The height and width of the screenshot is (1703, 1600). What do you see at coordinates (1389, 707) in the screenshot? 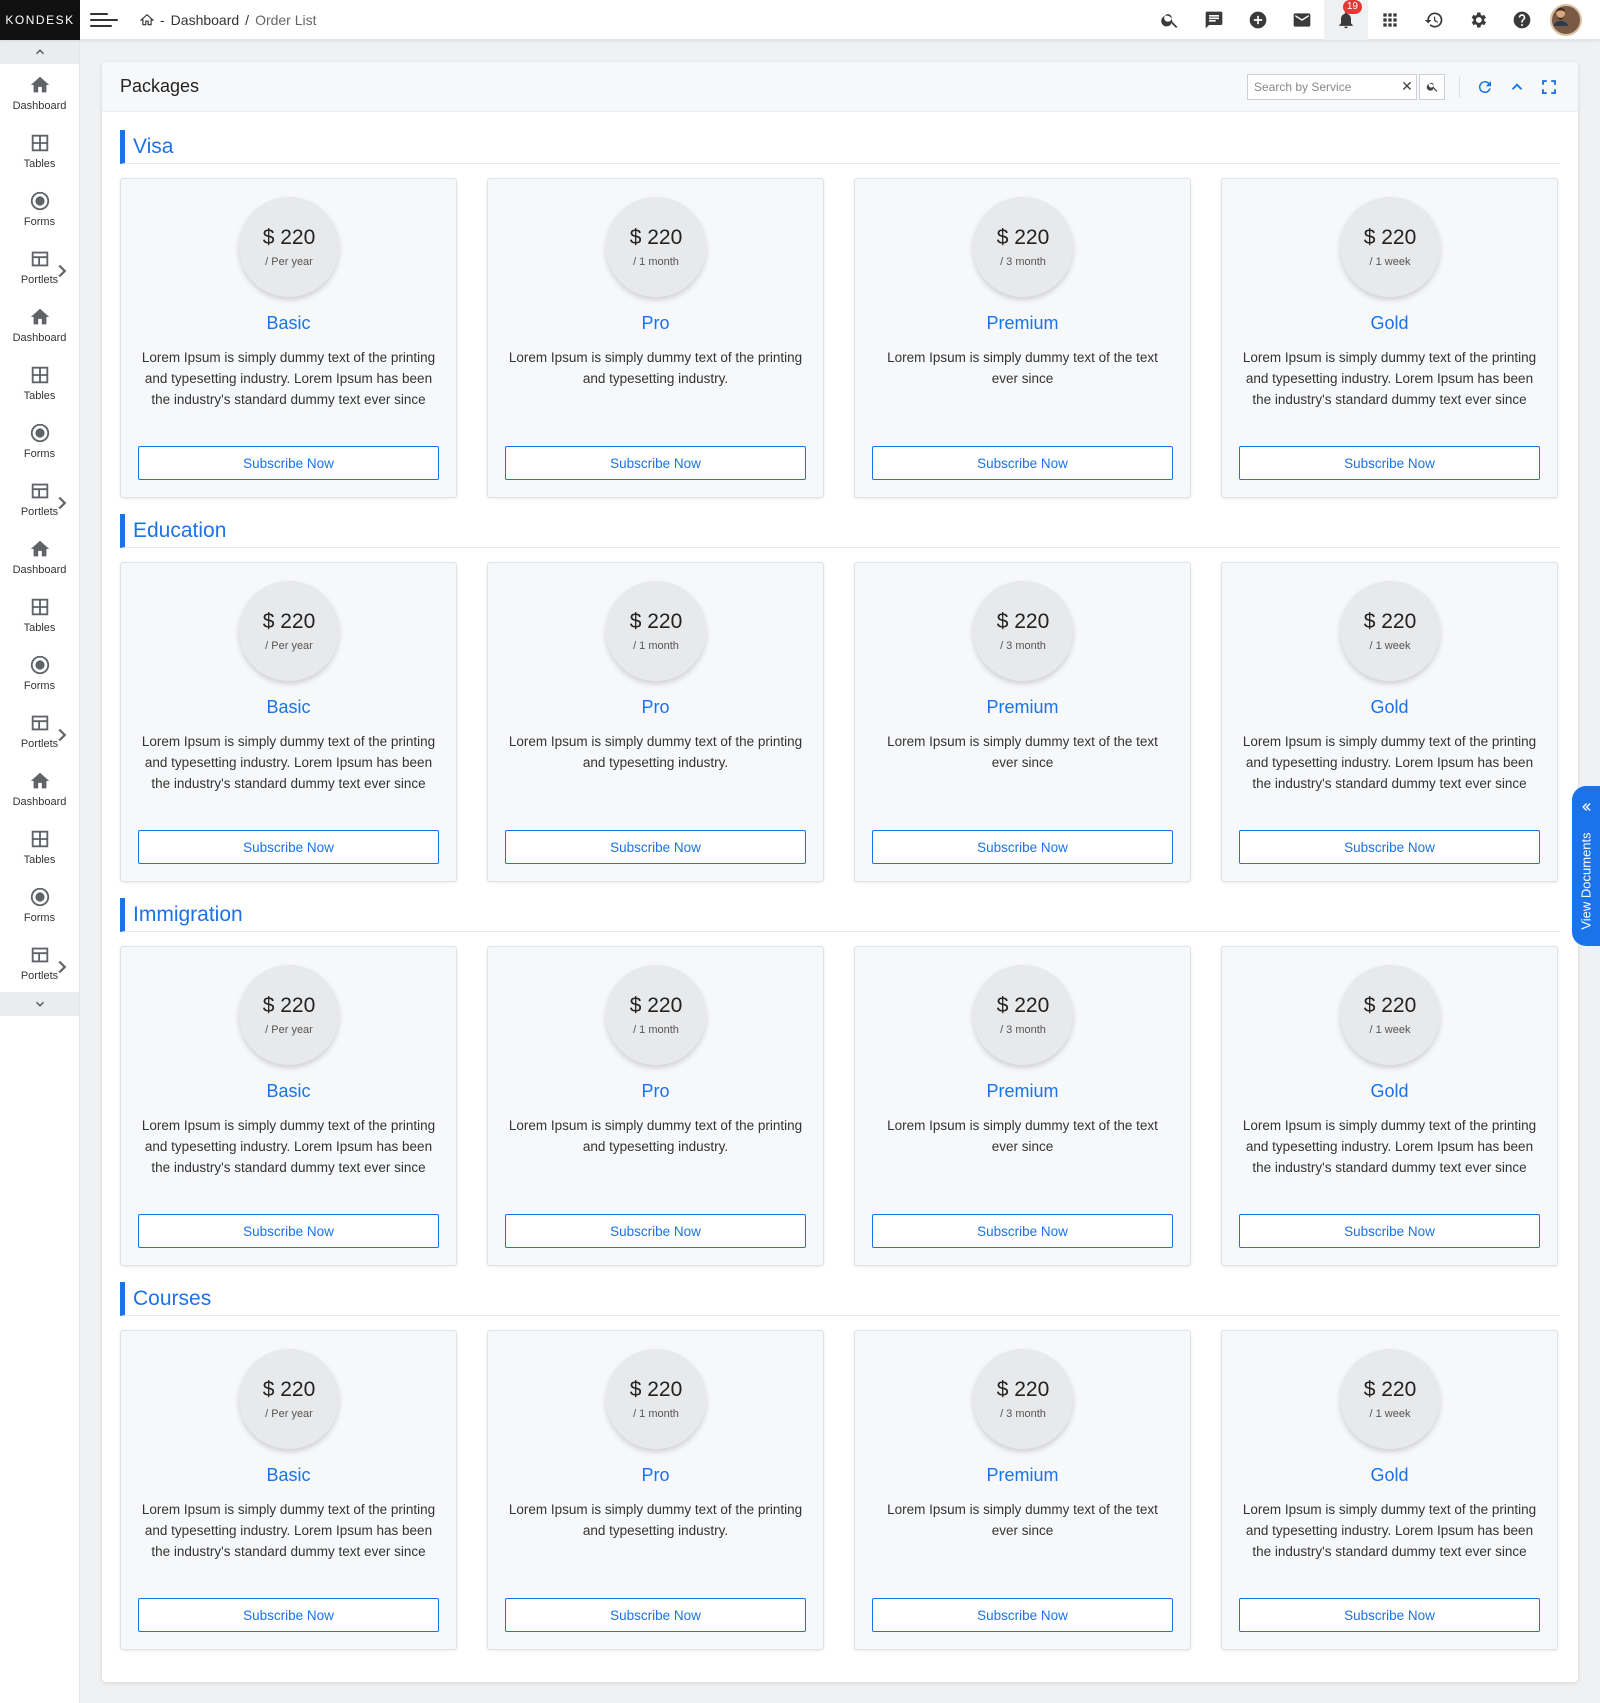
I see `plan-name: Gold` at bounding box center [1389, 707].